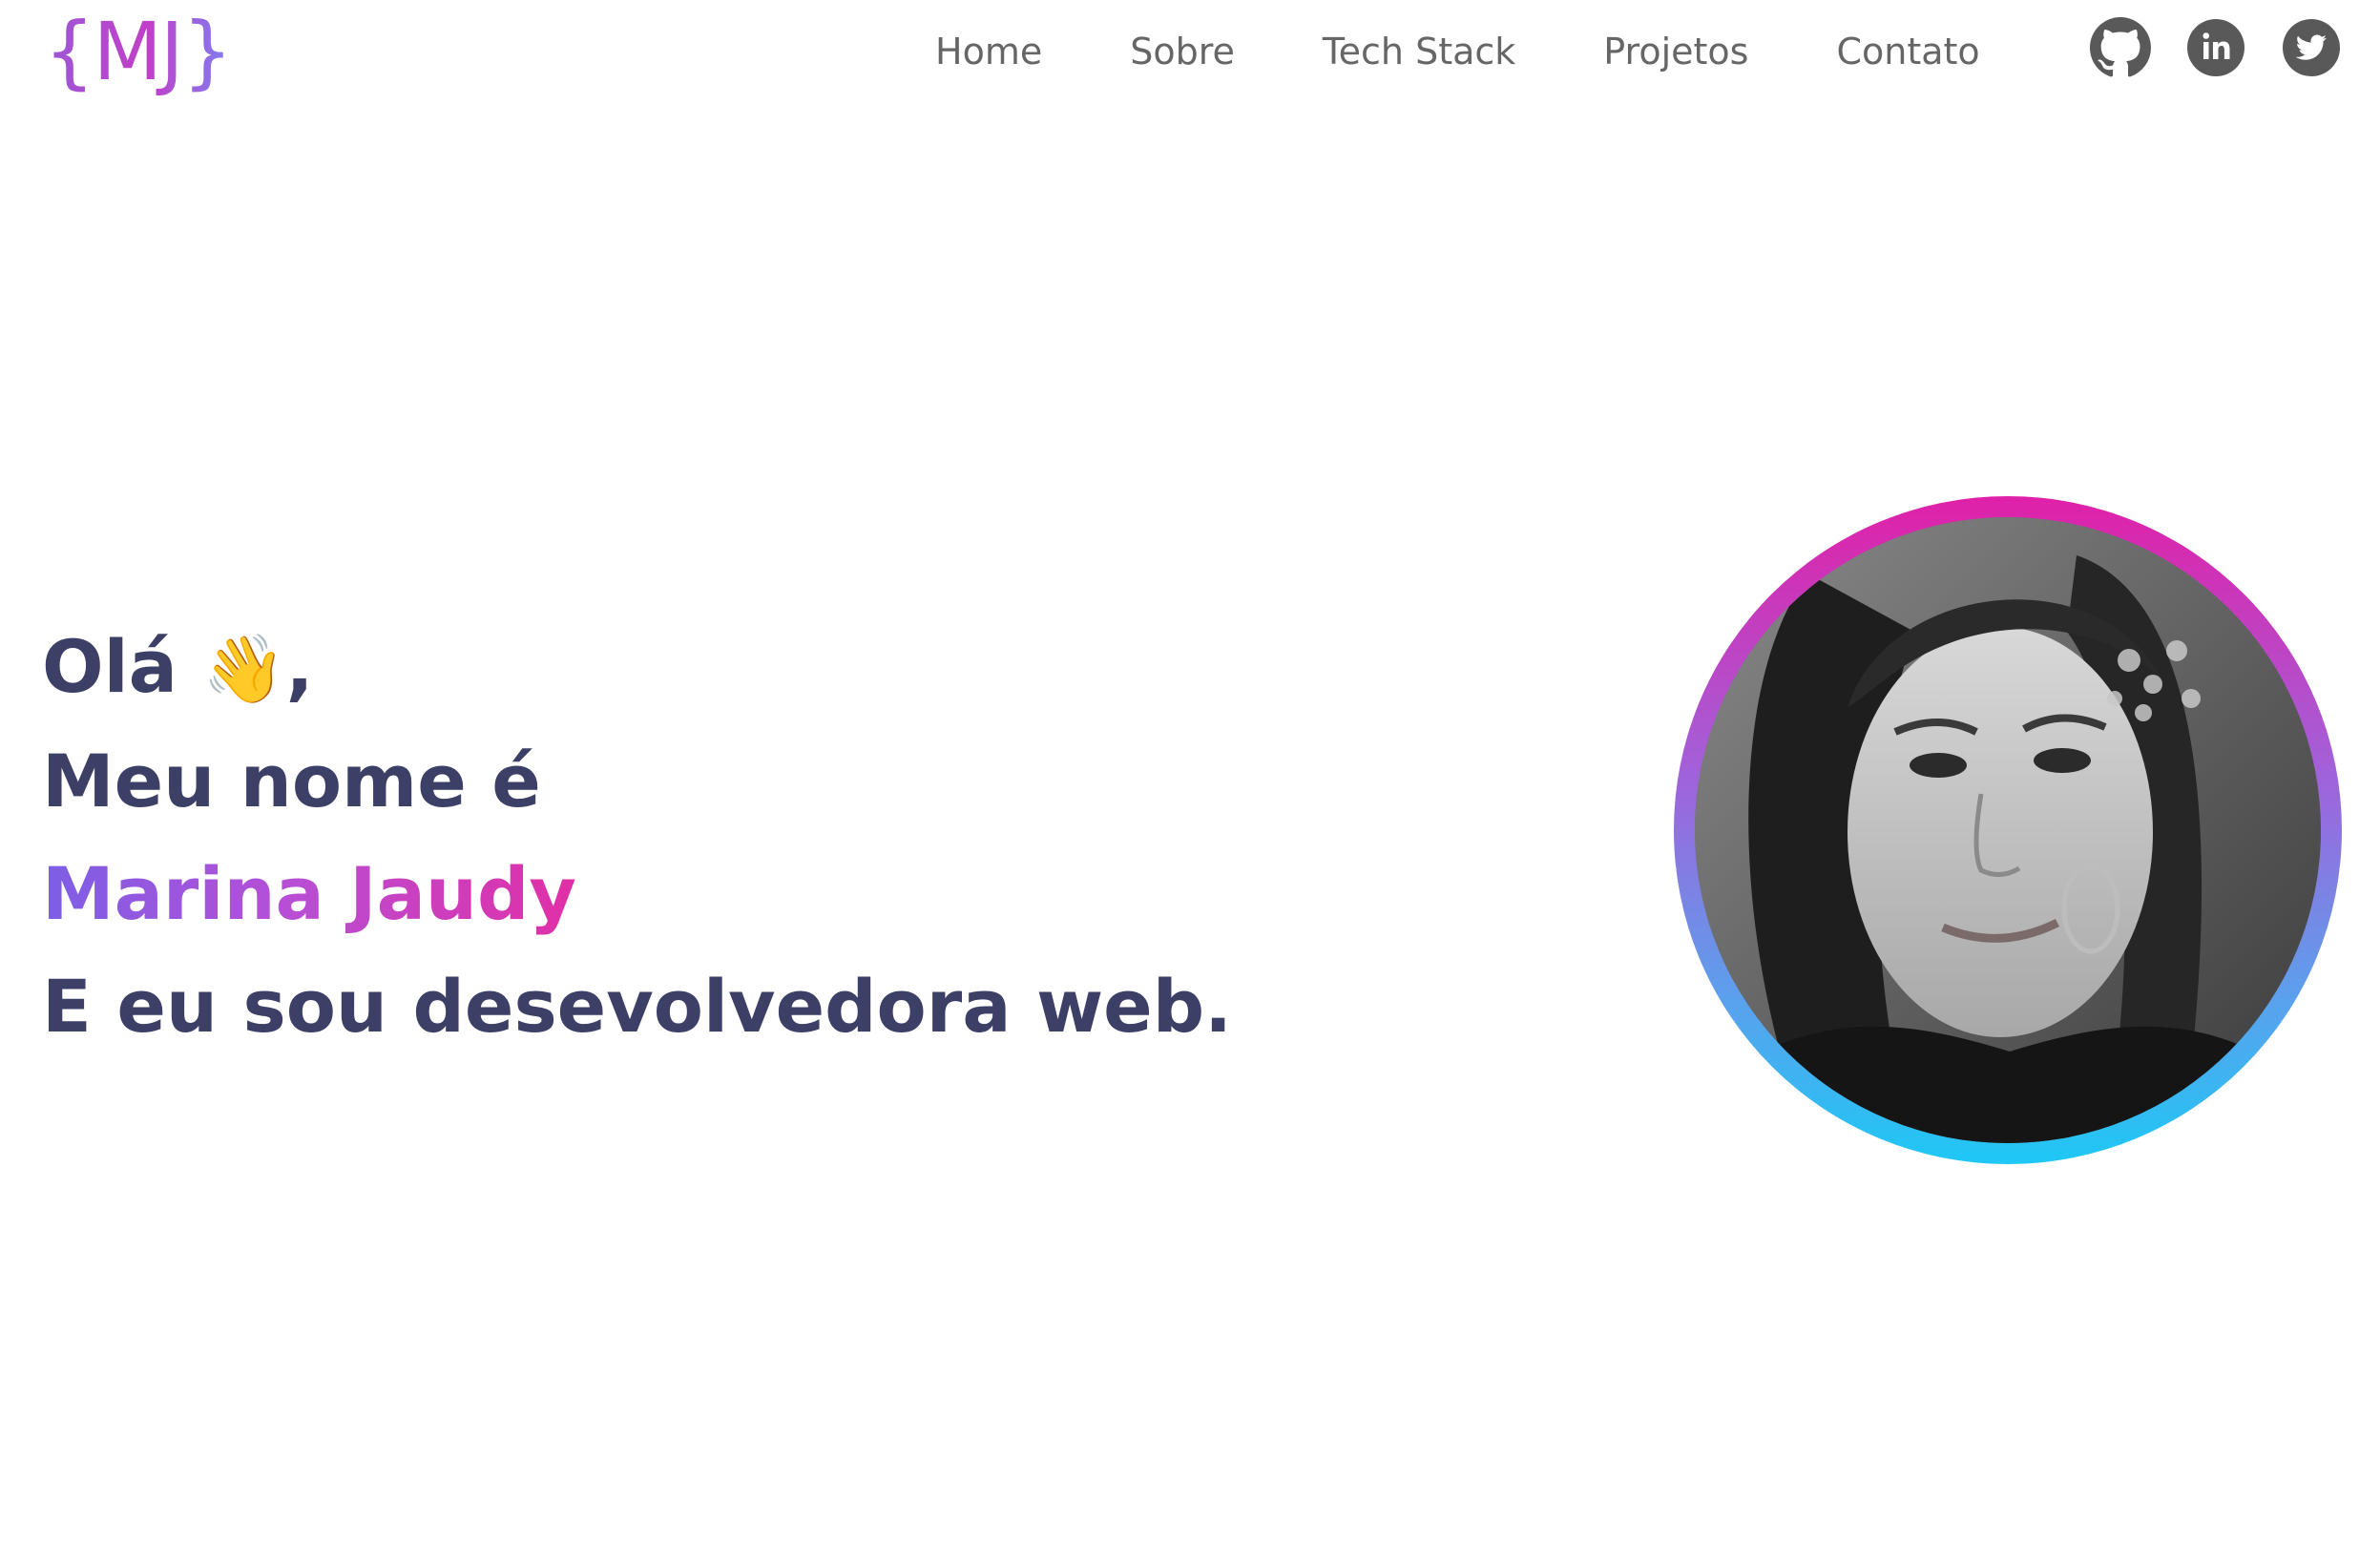 Image resolution: width=2380 pixels, height=1542 pixels. I want to click on nav-contato: Contato, so click(1908, 52).